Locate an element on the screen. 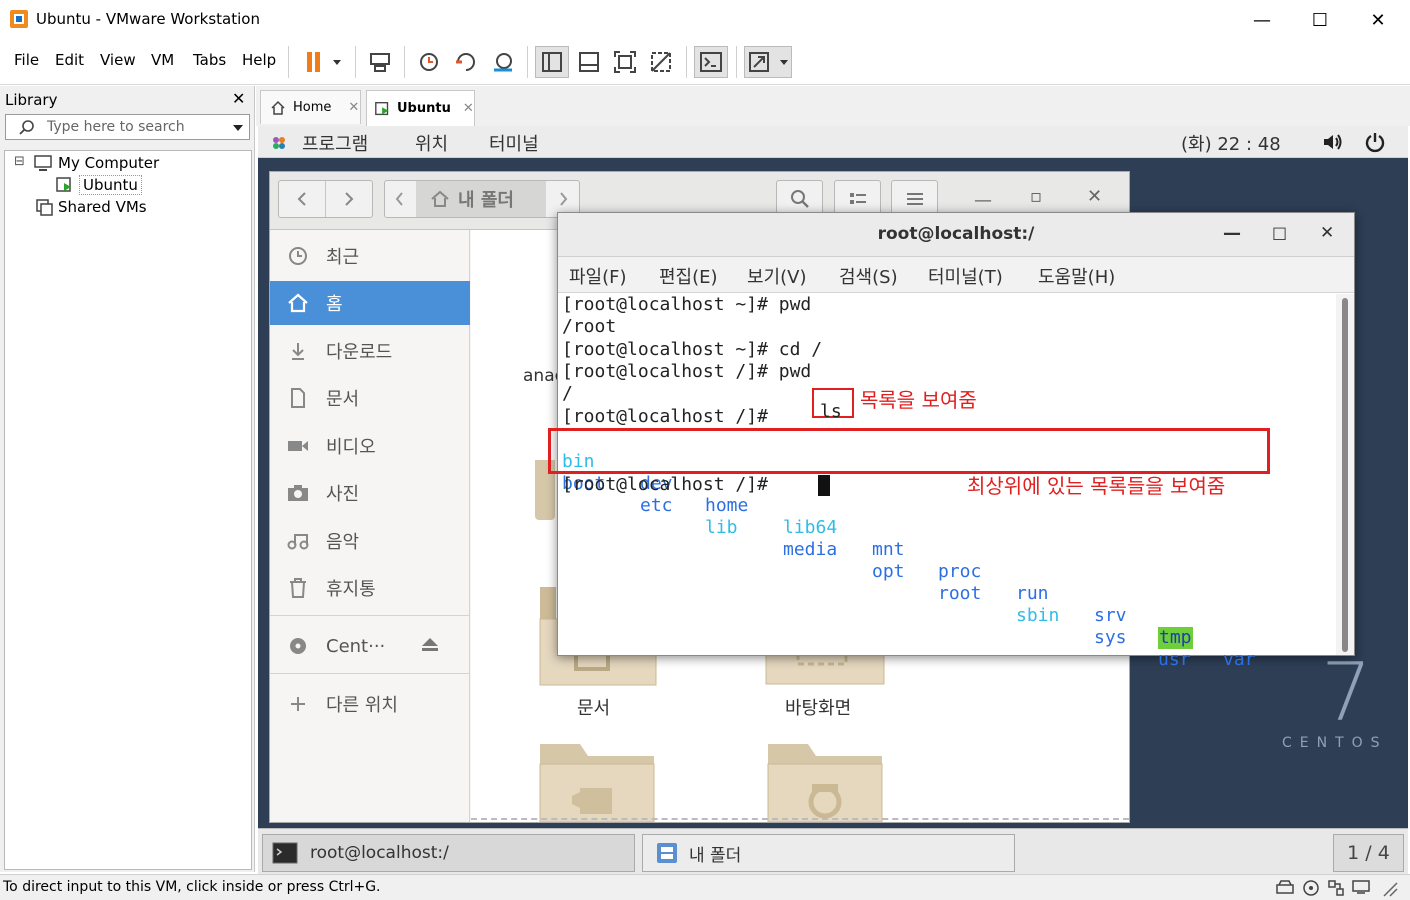  sidebar-item-videos: 비디오 is located at coordinates (370, 446).